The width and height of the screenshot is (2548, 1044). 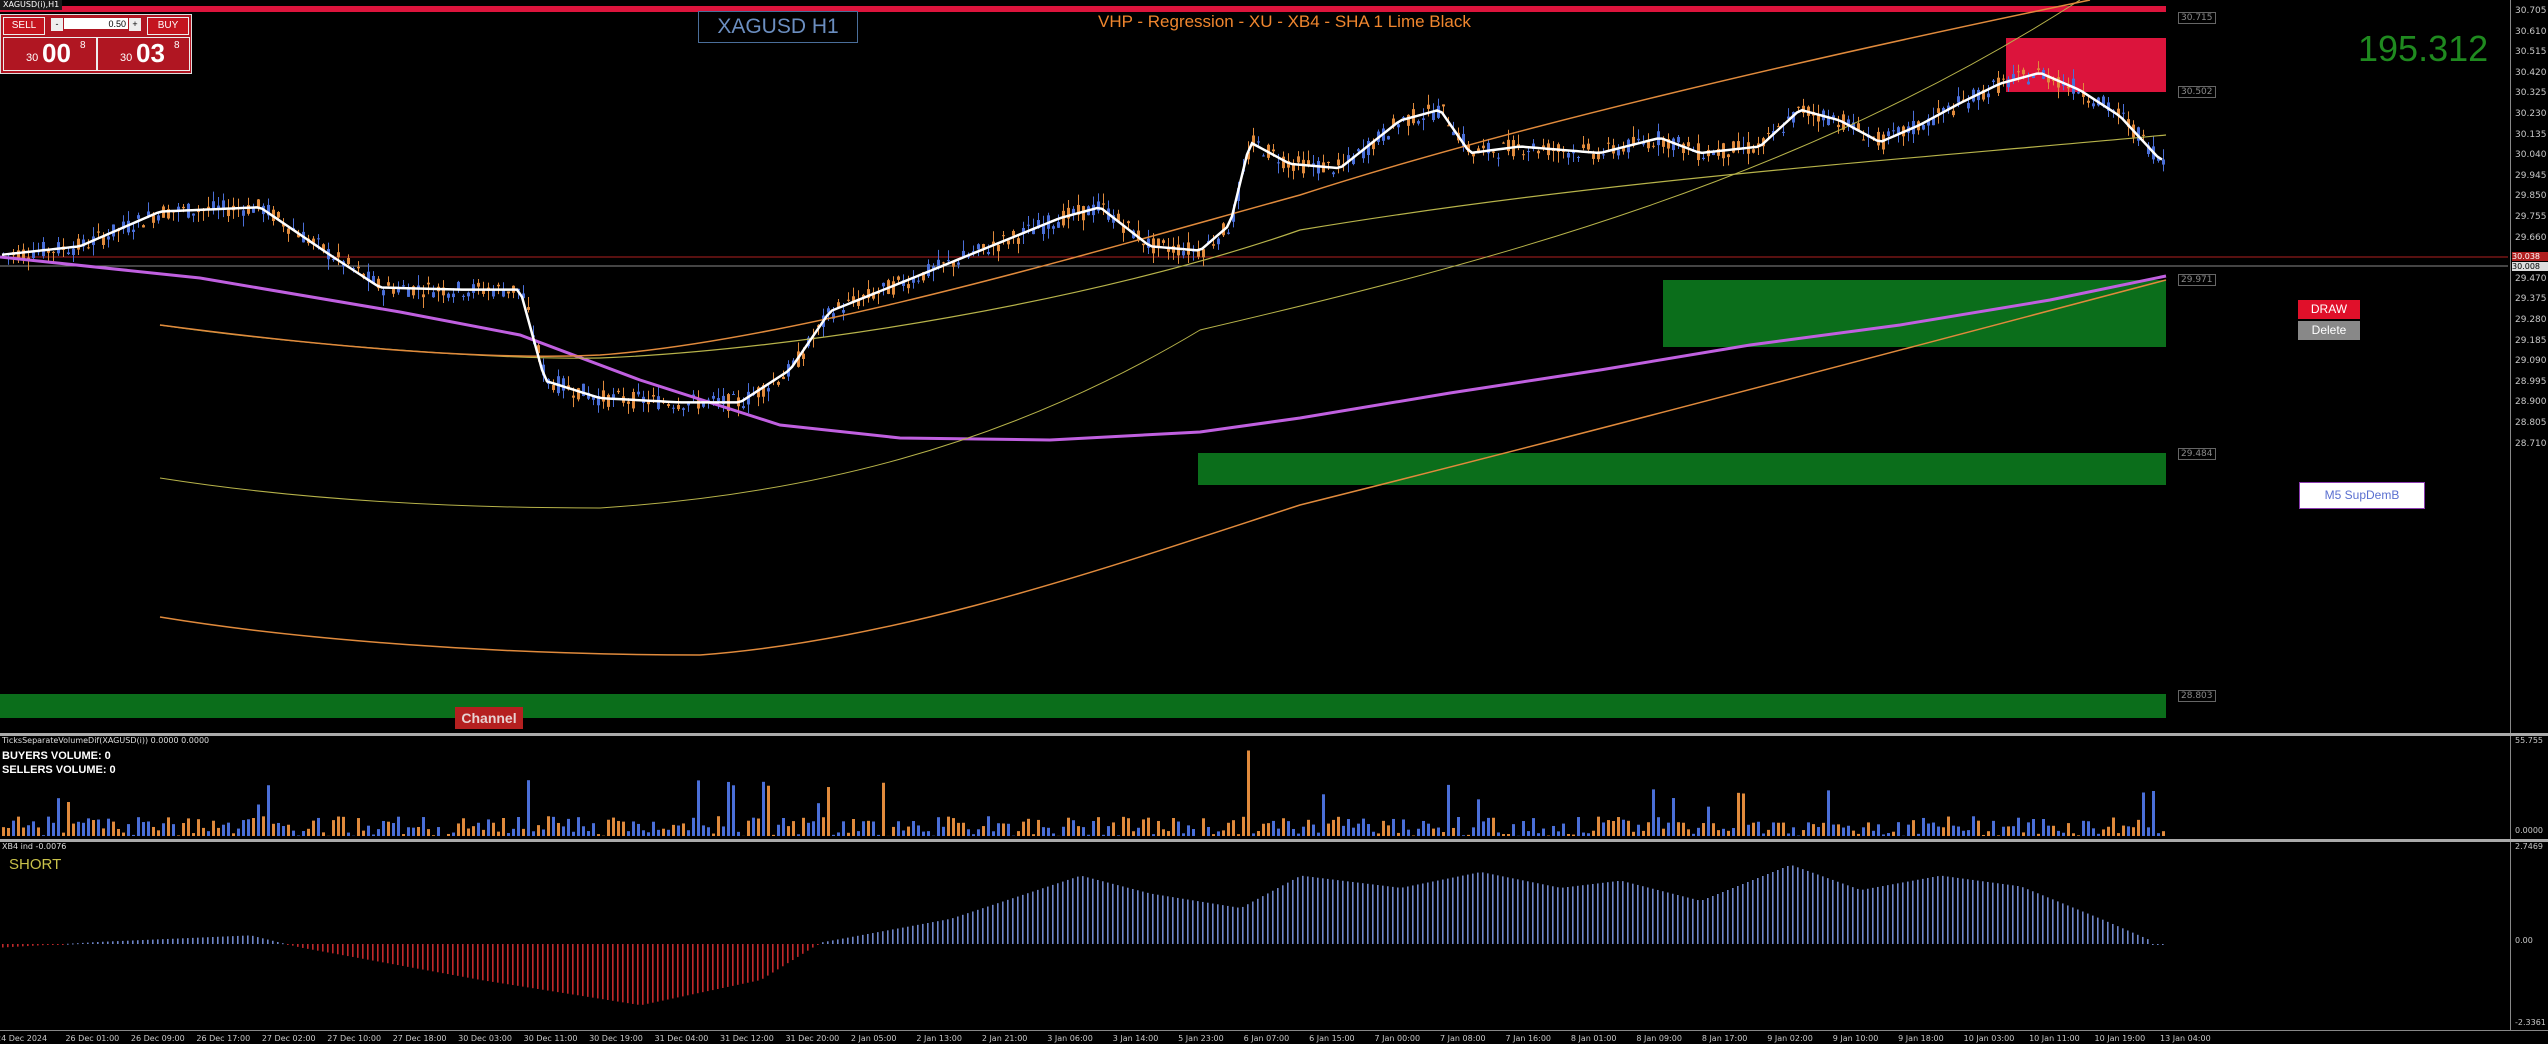 I want to click on volume-histogram, so click(x=1254, y=787).